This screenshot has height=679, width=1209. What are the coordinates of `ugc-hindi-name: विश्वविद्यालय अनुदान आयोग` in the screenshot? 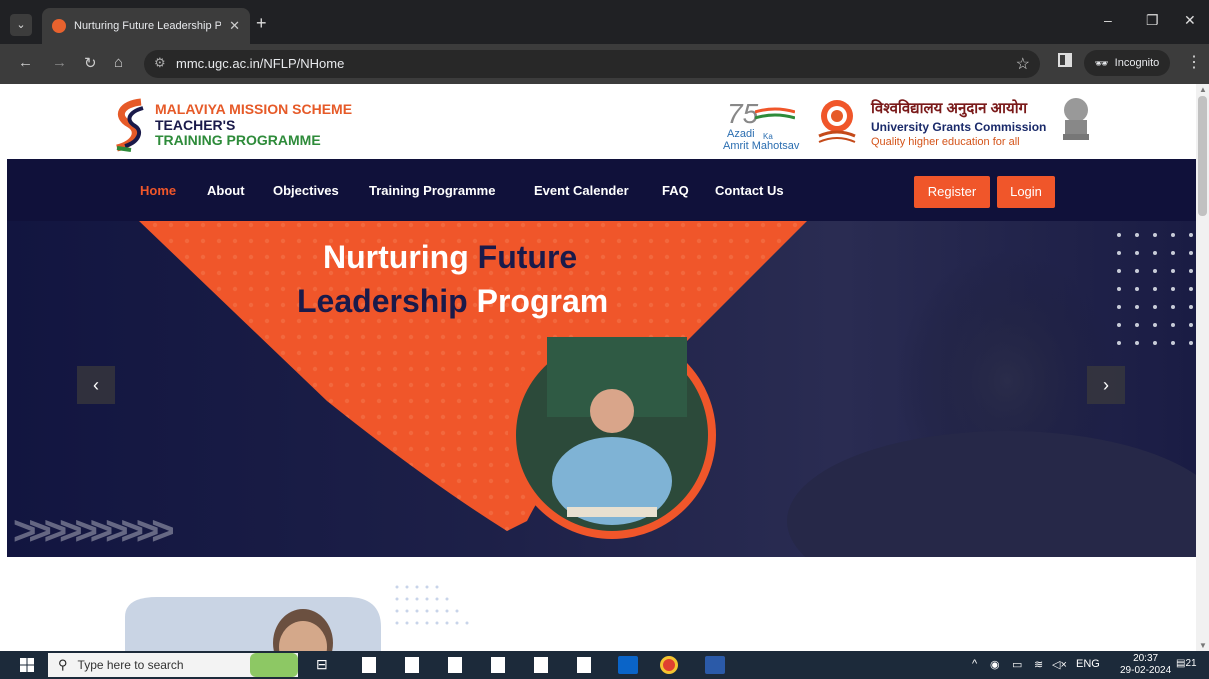 It's located at (949, 108).